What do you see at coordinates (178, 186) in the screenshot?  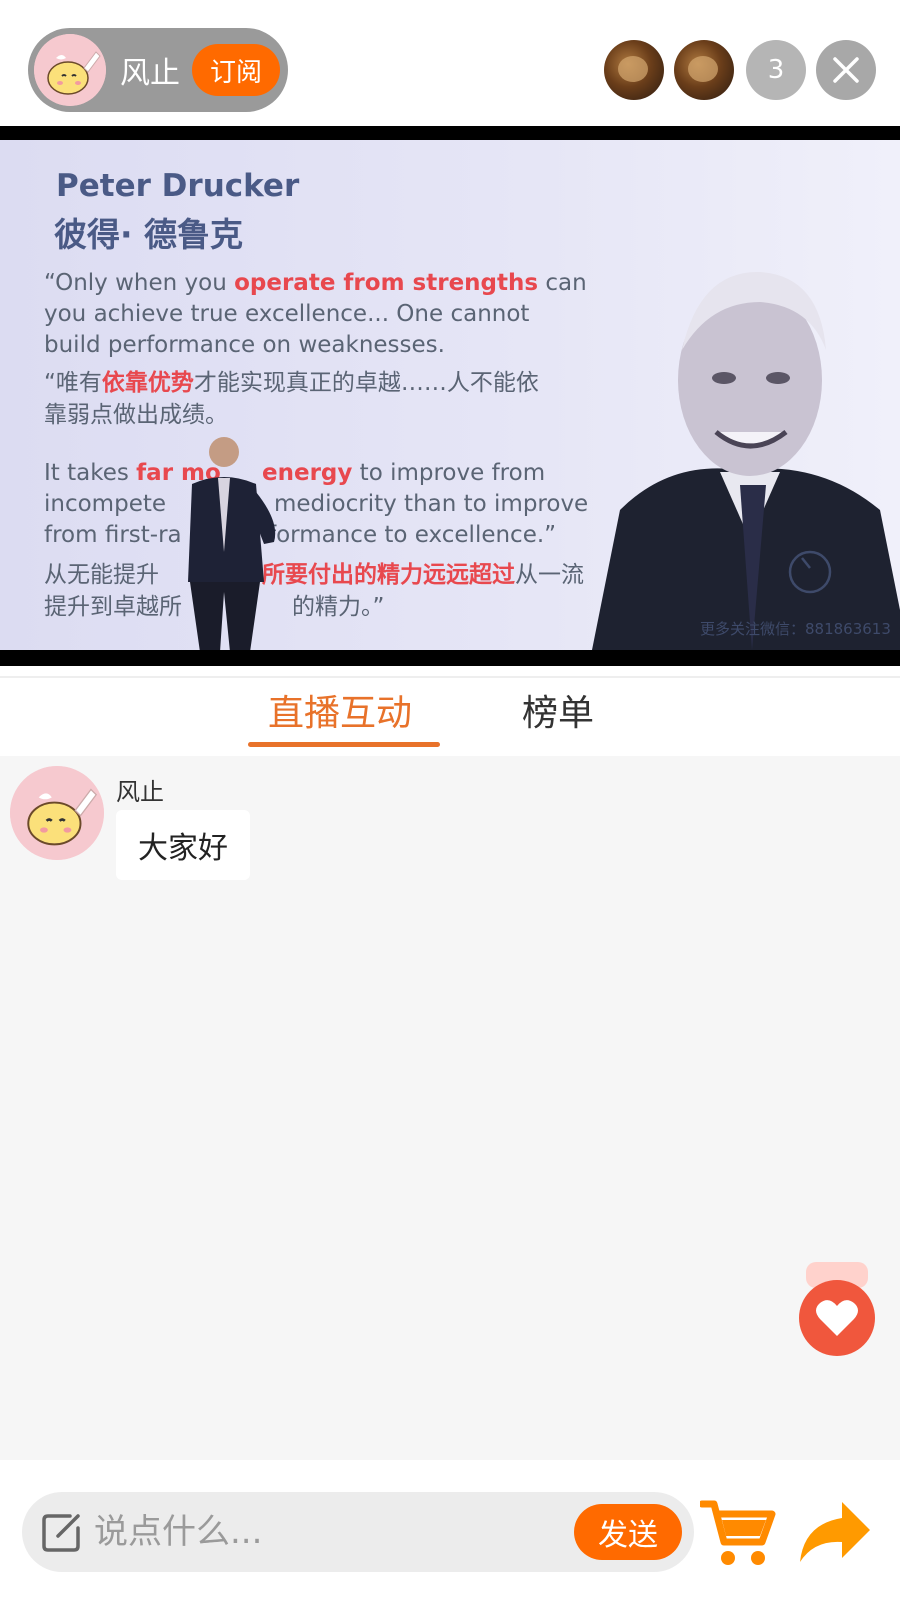 I see `slide-title-en: Peter Drucker` at bounding box center [178, 186].